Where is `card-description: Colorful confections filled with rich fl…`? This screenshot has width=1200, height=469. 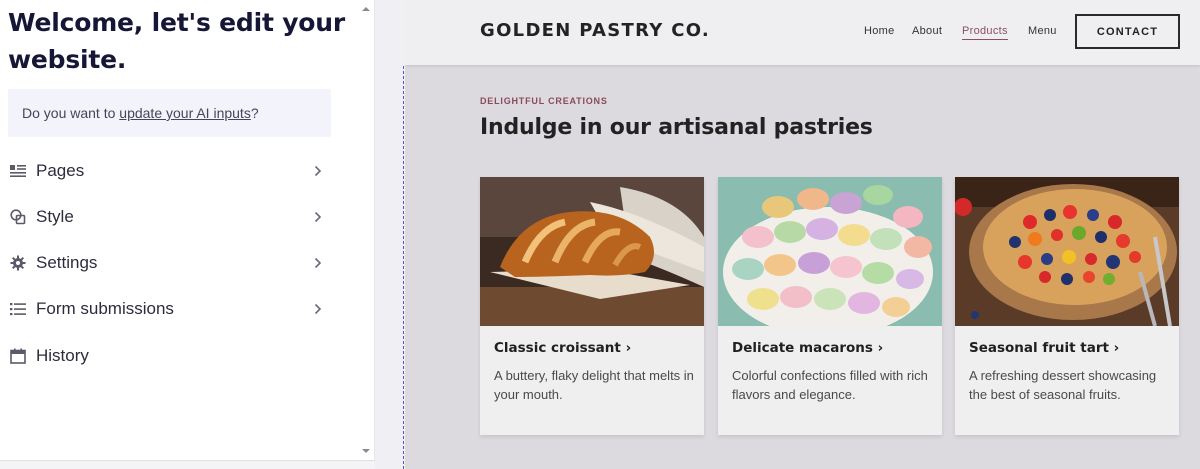 card-description: Colorful confections filled with rich fl… is located at coordinates (830, 385).